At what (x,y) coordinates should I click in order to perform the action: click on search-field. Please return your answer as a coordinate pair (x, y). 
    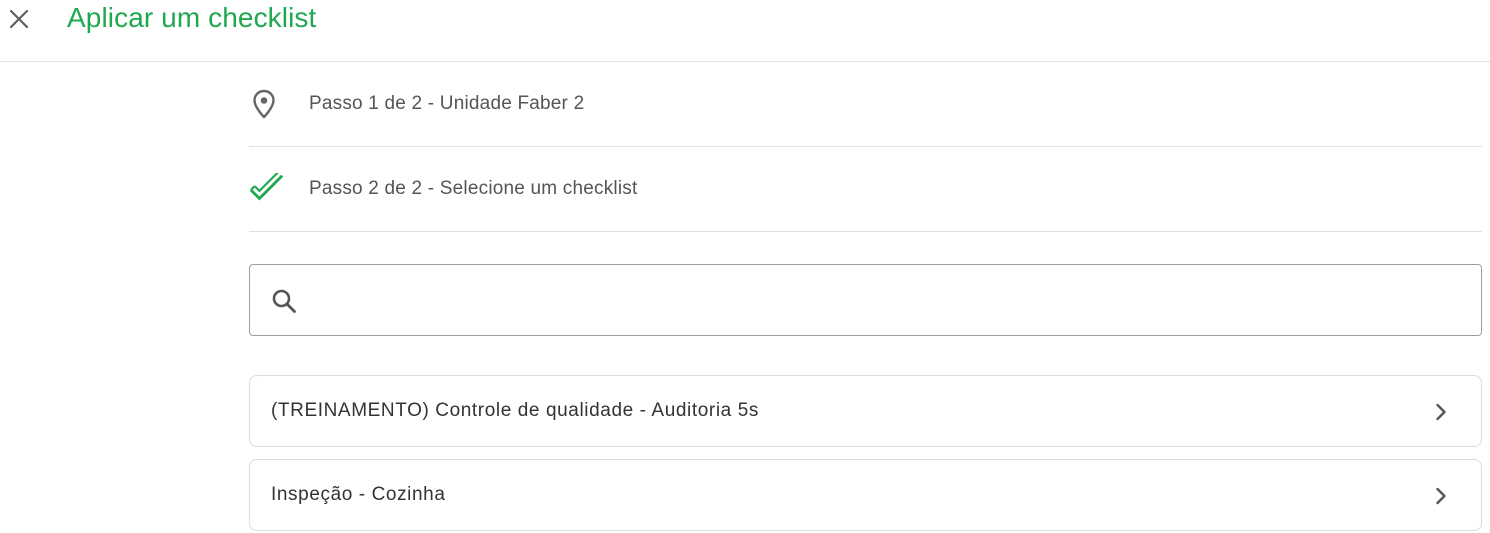
    Looking at the image, I should click on (865, 300).